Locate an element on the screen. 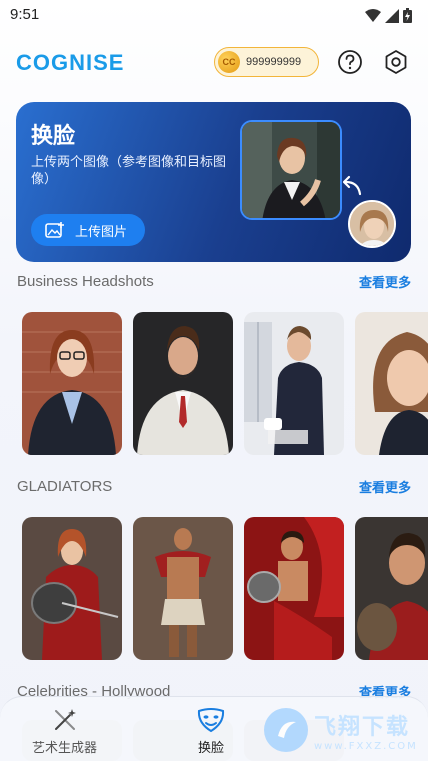 This screenshot has width=428, height=761. upload-image-label: 上传图片 is located at coordinates (101, 232).